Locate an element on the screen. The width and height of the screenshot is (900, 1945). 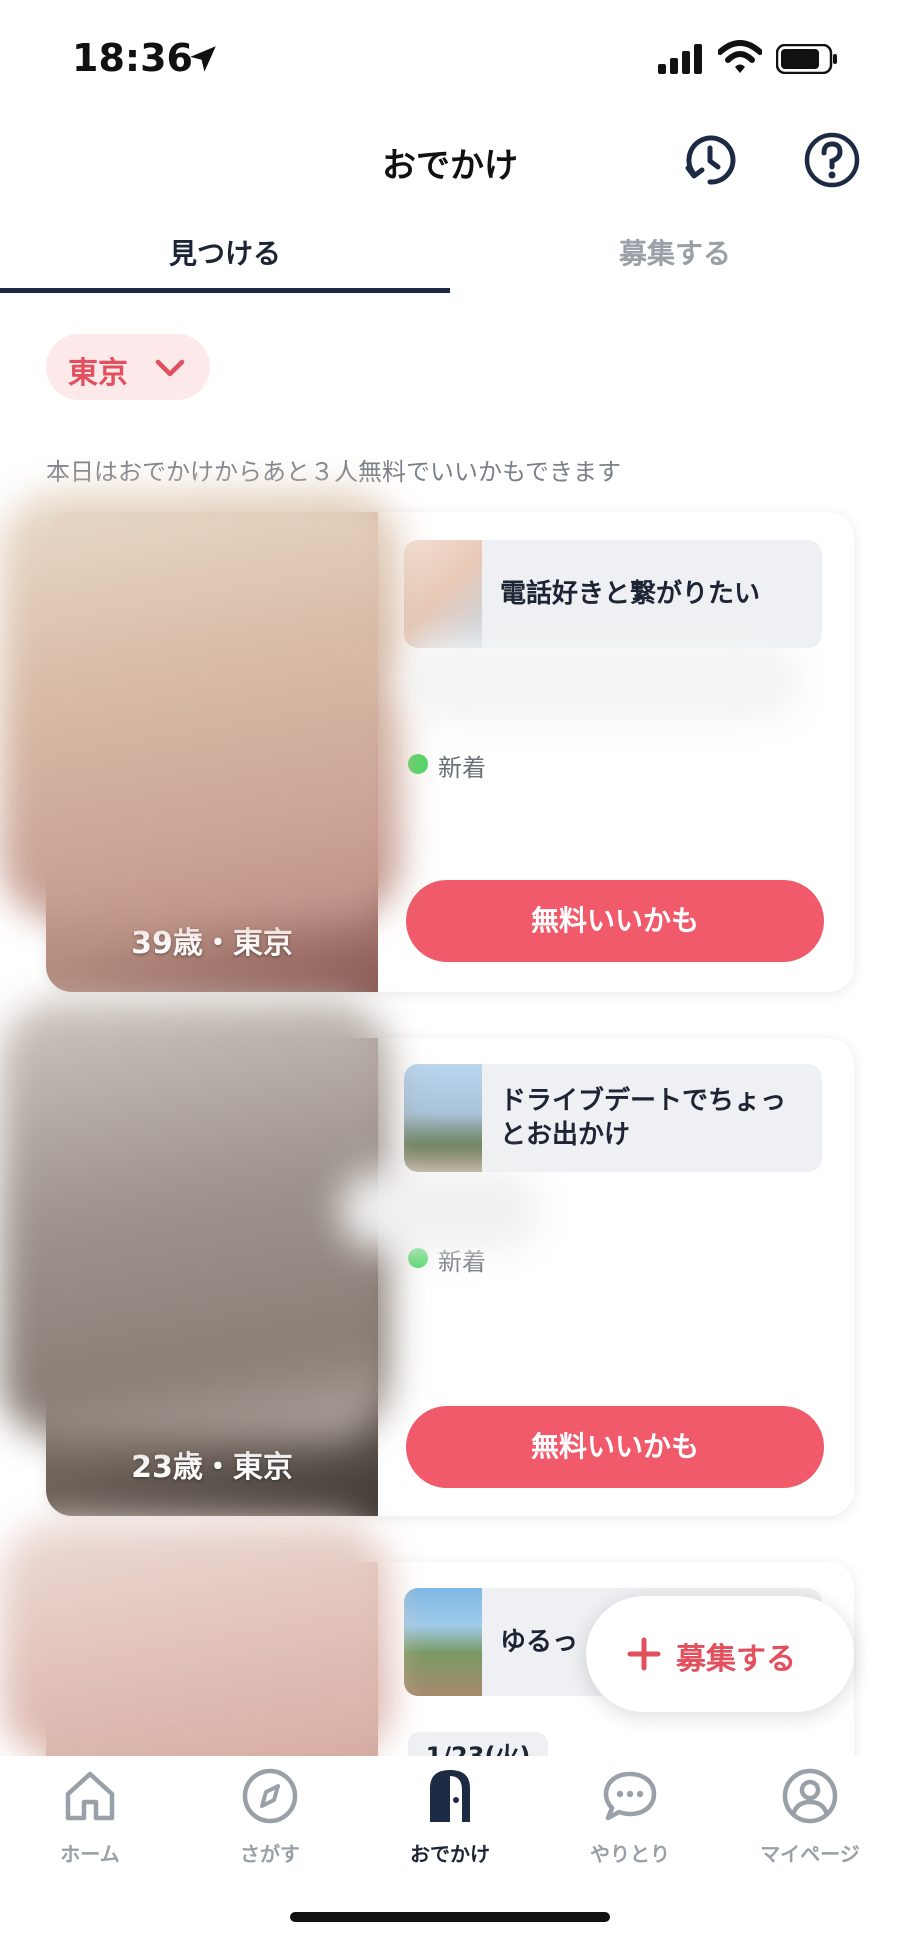
nav-label: マイページ is located at coordinates (810, 1854).